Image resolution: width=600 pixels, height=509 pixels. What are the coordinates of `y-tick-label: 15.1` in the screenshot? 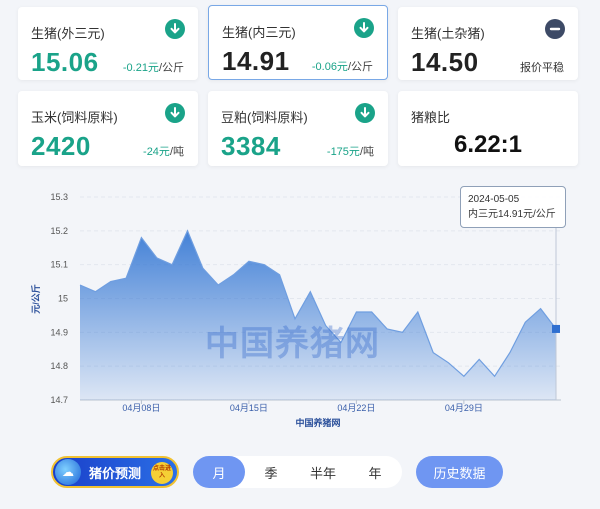 It's located at (59, 265).